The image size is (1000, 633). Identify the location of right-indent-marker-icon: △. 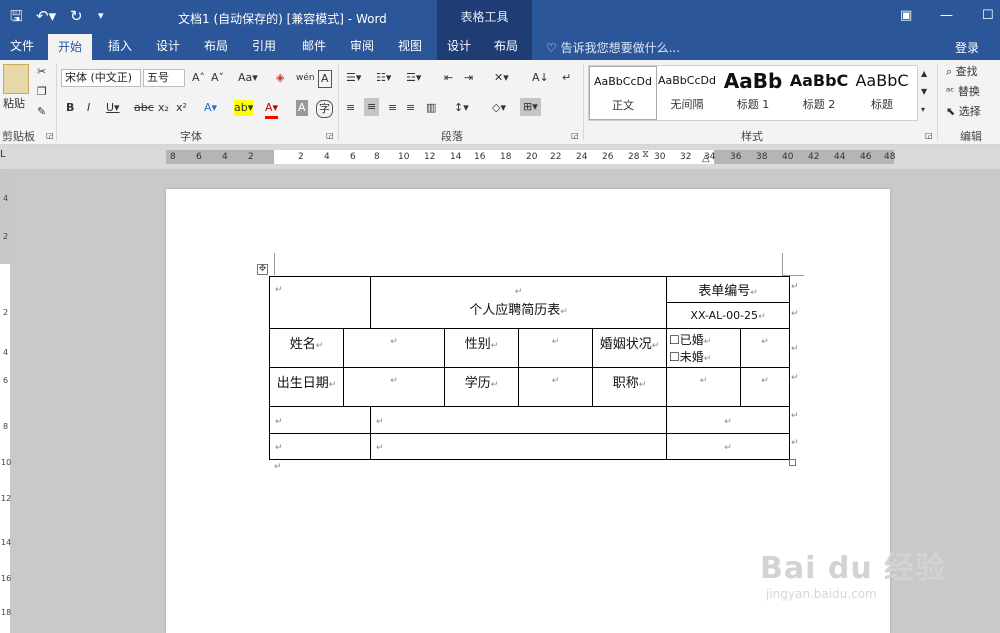
(706, 159).